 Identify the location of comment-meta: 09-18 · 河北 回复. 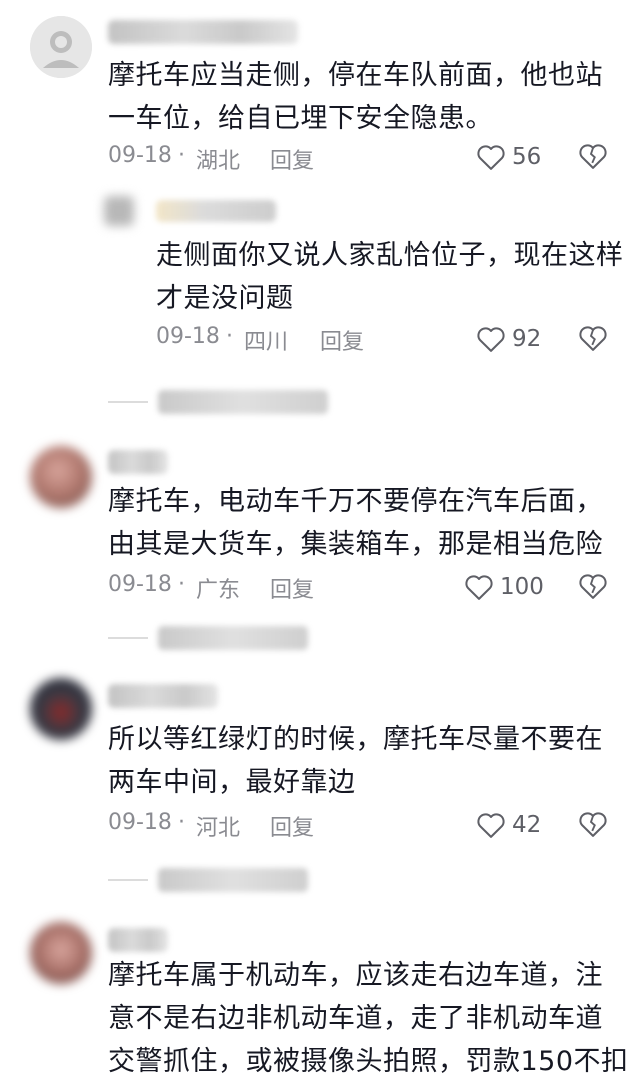
(233, 826).